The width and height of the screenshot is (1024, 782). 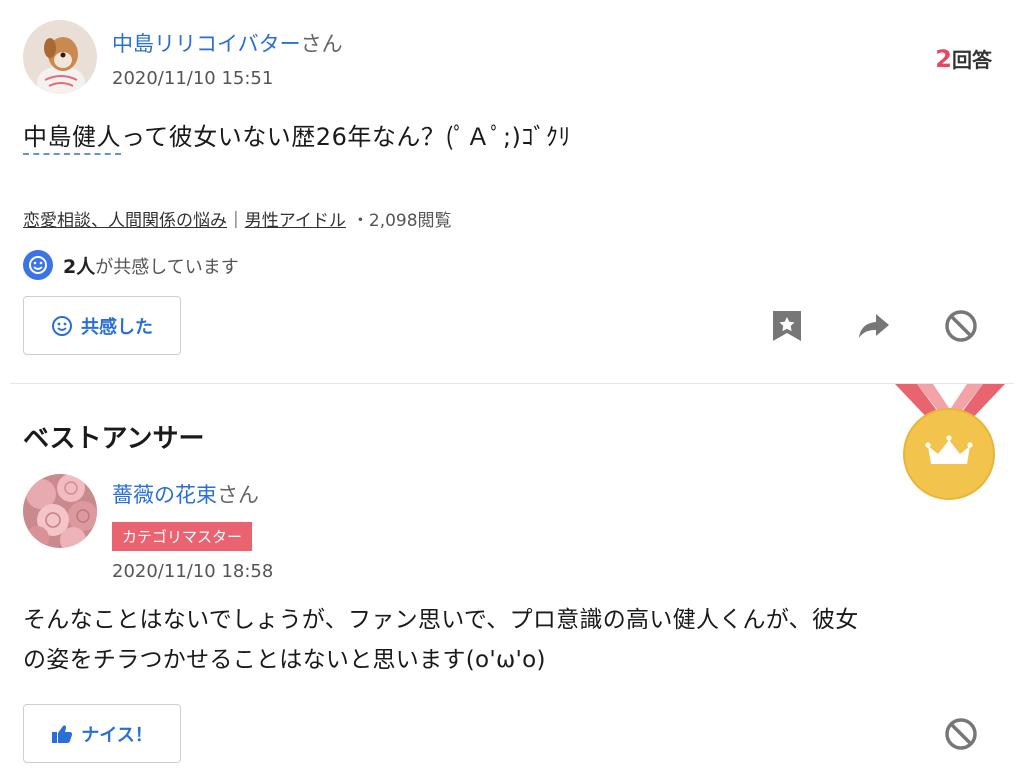 I want to click on category-link-2: 男性アイドル, so click(x=295, y=218).